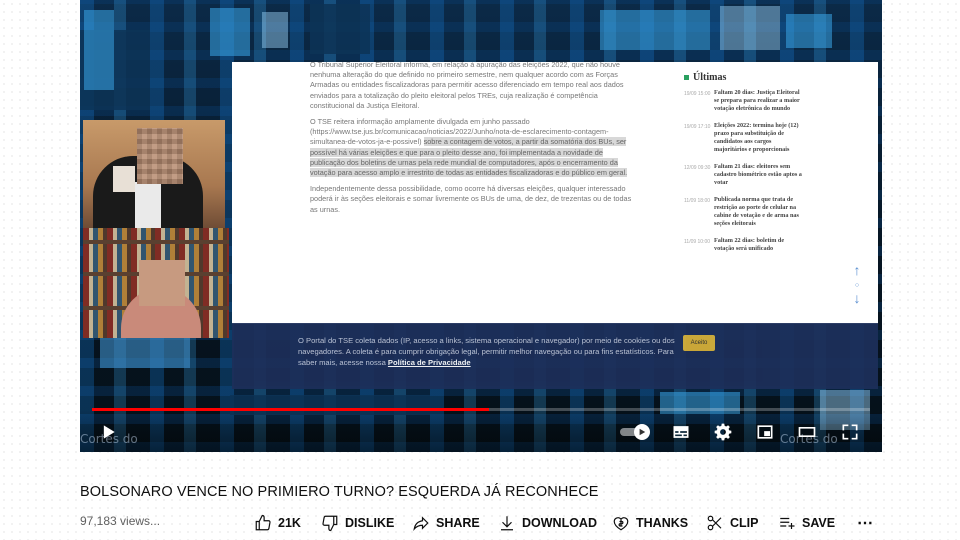  What do you see at coordinates (370, 523) in the screenshot?
I see `dislike-label: DISLIKE` at bounding box center [370, 523].